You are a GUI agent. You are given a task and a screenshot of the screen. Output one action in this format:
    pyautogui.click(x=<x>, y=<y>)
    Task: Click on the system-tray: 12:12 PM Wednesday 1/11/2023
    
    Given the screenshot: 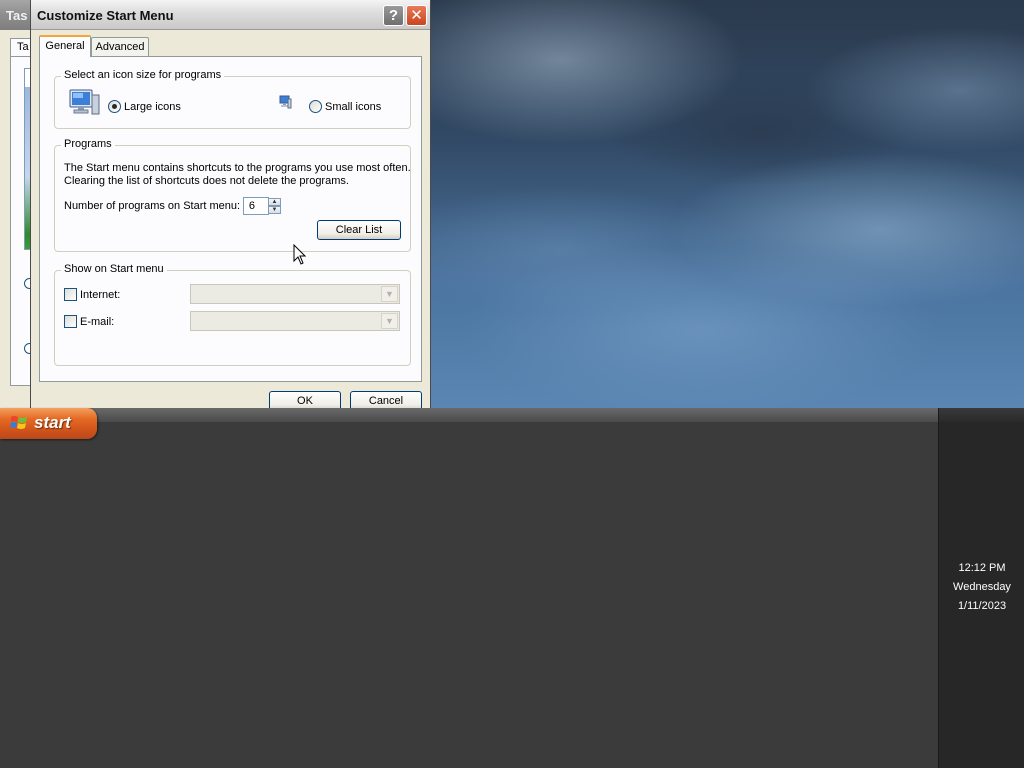 What is the action you would take?
    pyautogui.click(x=981, y=588)
    